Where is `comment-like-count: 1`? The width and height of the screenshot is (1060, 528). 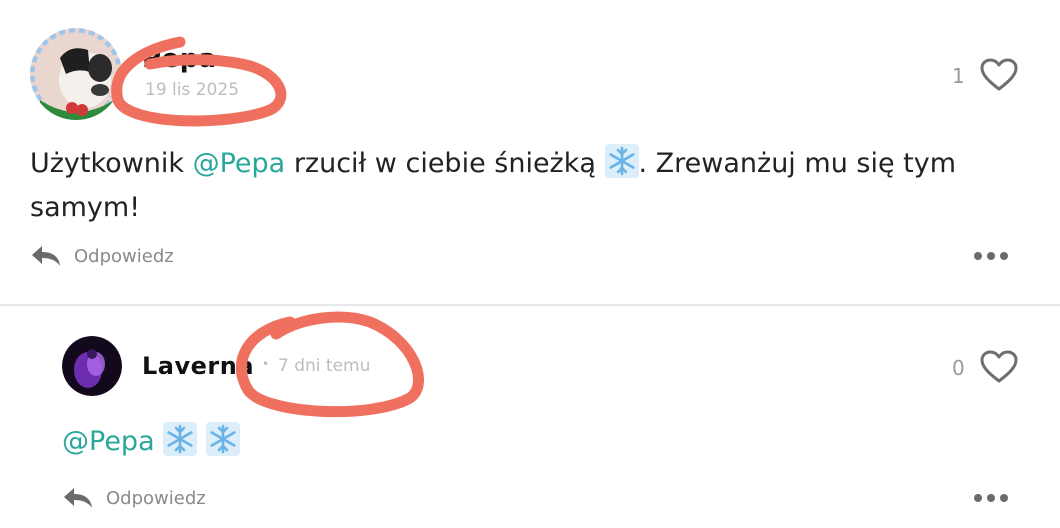 comment-like-count: 1 is located at coordinates (958, 76).